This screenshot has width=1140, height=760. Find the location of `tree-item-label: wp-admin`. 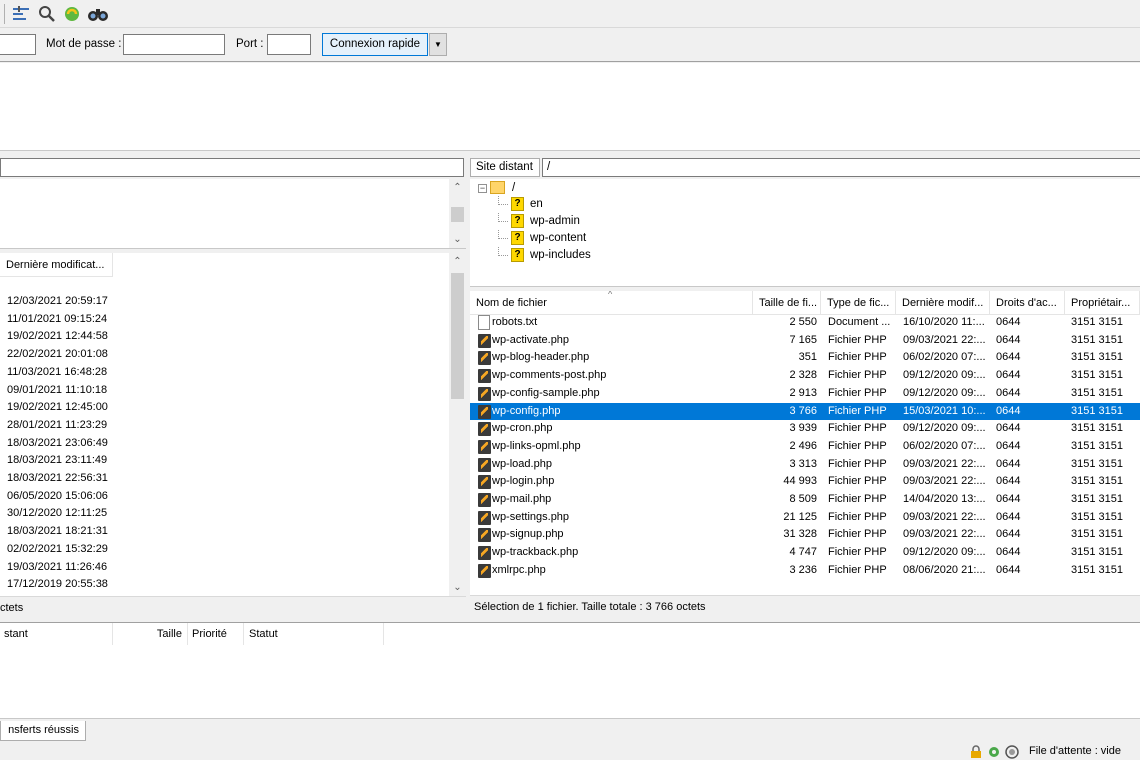

tree-item-label: wp-admin is located at coordinates (555, 221).